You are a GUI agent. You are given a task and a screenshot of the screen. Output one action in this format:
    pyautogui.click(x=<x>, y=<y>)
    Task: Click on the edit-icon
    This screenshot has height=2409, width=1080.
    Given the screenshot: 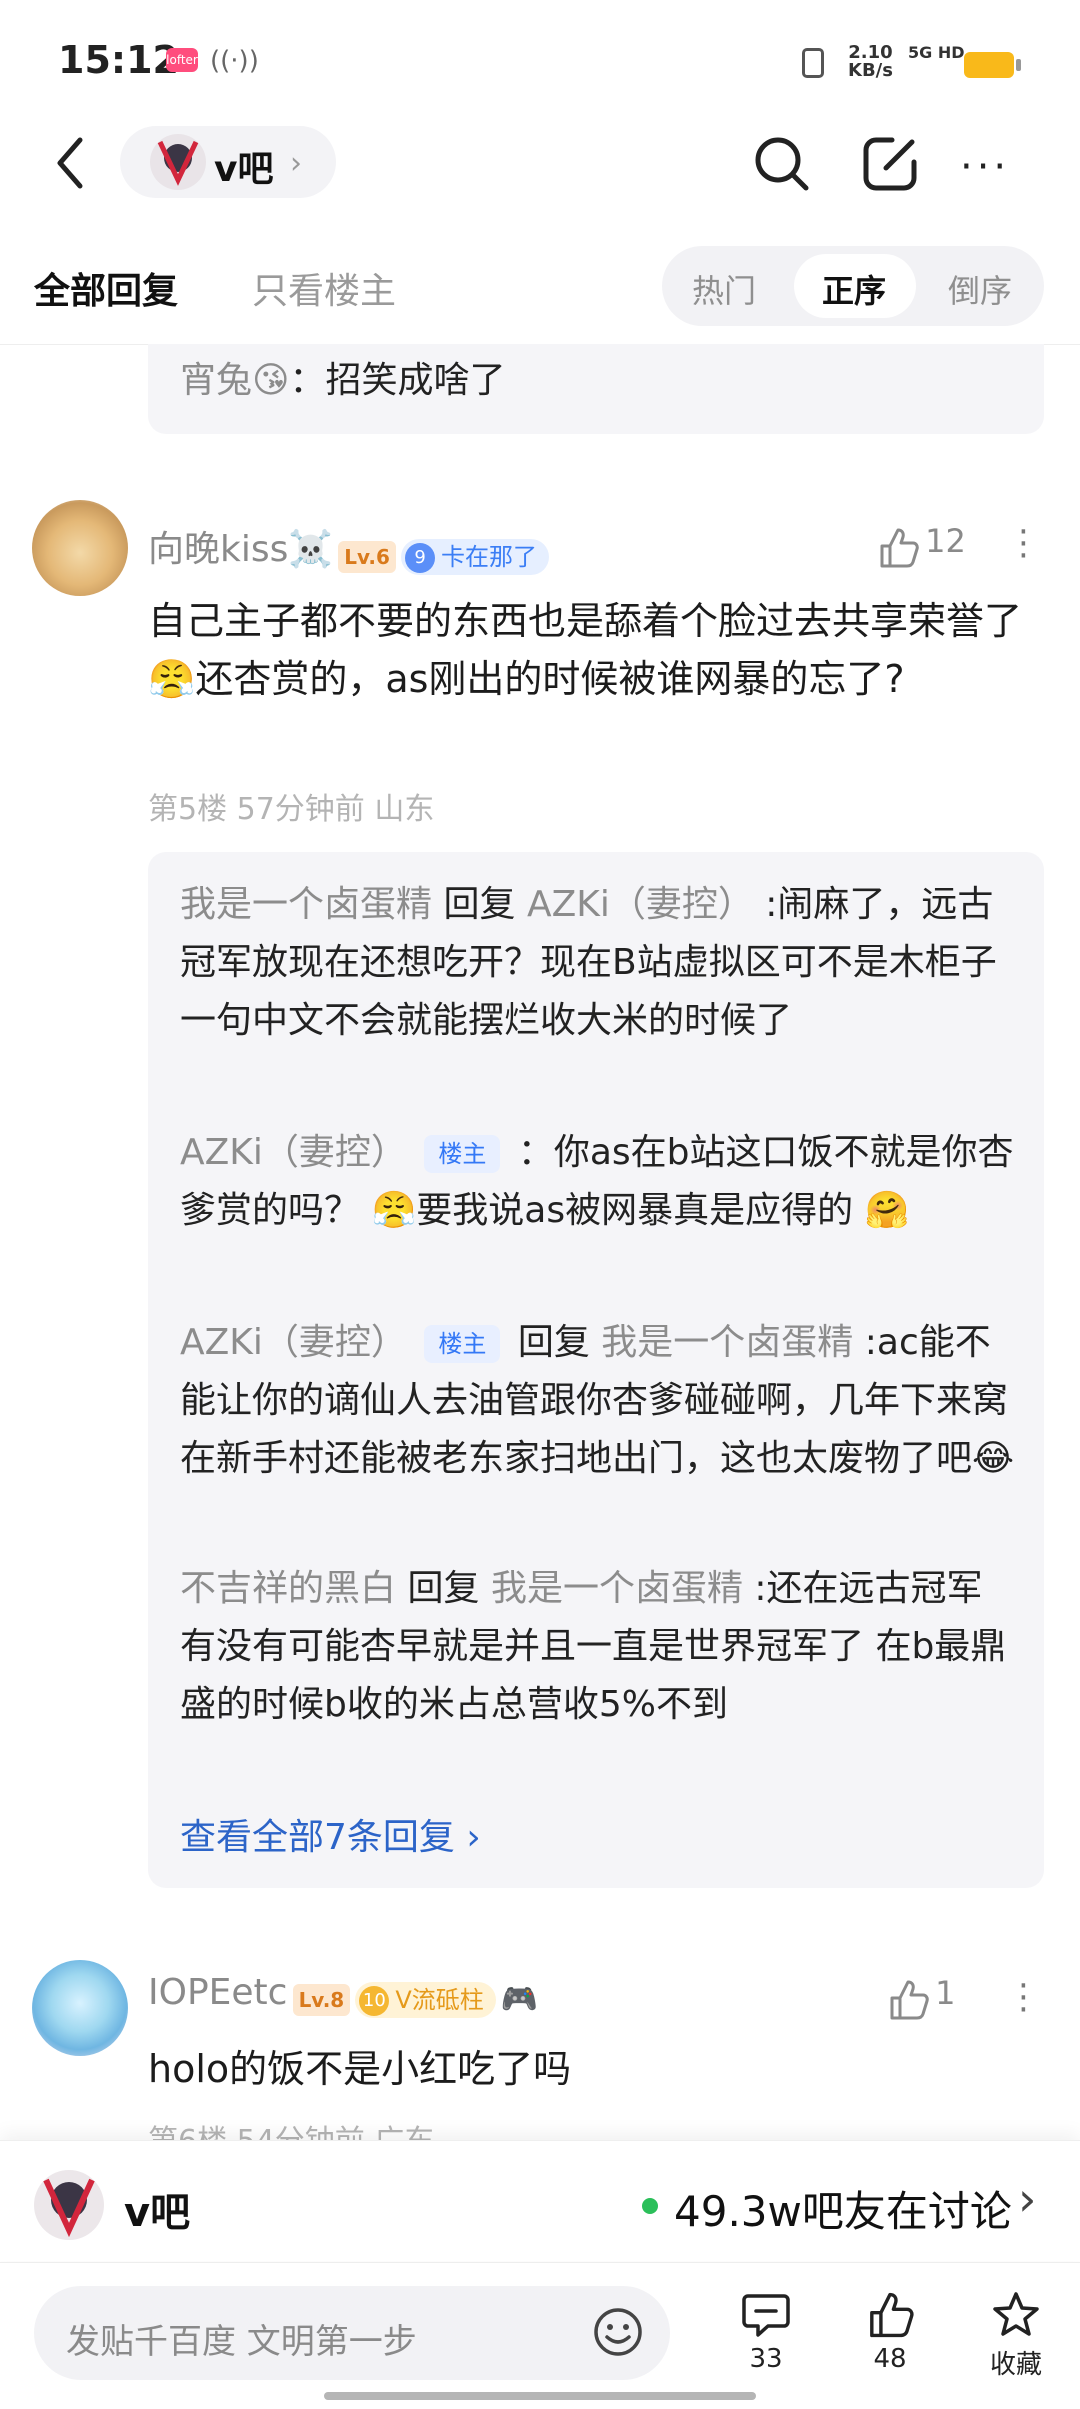 What is the action you would take?
    pyautogui.click(x=890, y=164)
    